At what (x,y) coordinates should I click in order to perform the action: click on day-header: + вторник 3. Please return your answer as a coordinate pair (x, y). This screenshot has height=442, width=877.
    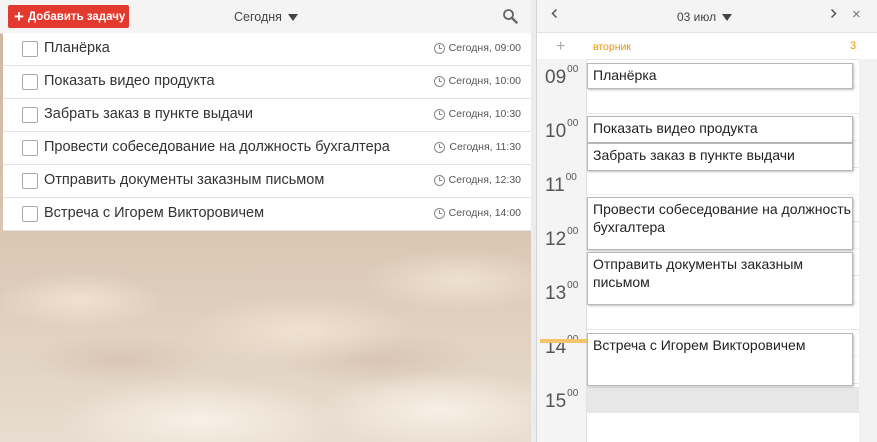
    Looking at the image, I should click on (707, 46).